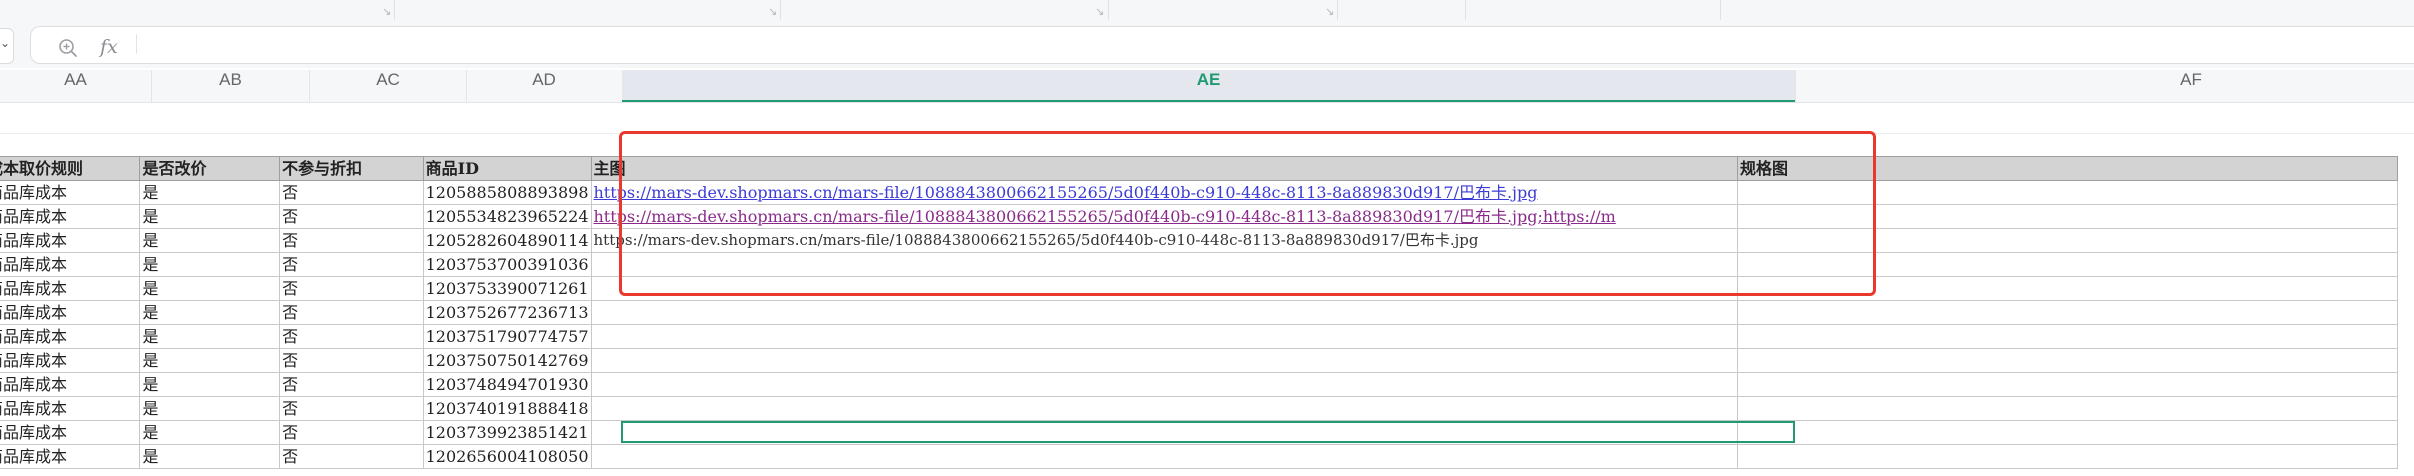 The width and height of the screenshot is (2414, 476). I want to click on header-cost-rule: 成本取价规则, so click(70, 168).